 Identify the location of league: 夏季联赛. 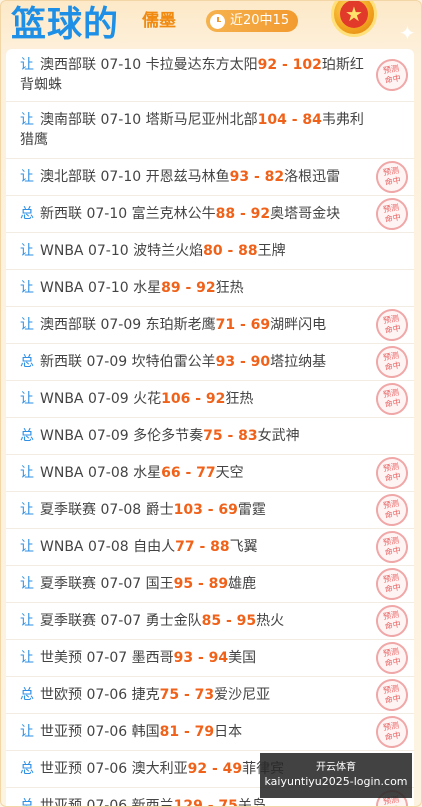
(68, 584).